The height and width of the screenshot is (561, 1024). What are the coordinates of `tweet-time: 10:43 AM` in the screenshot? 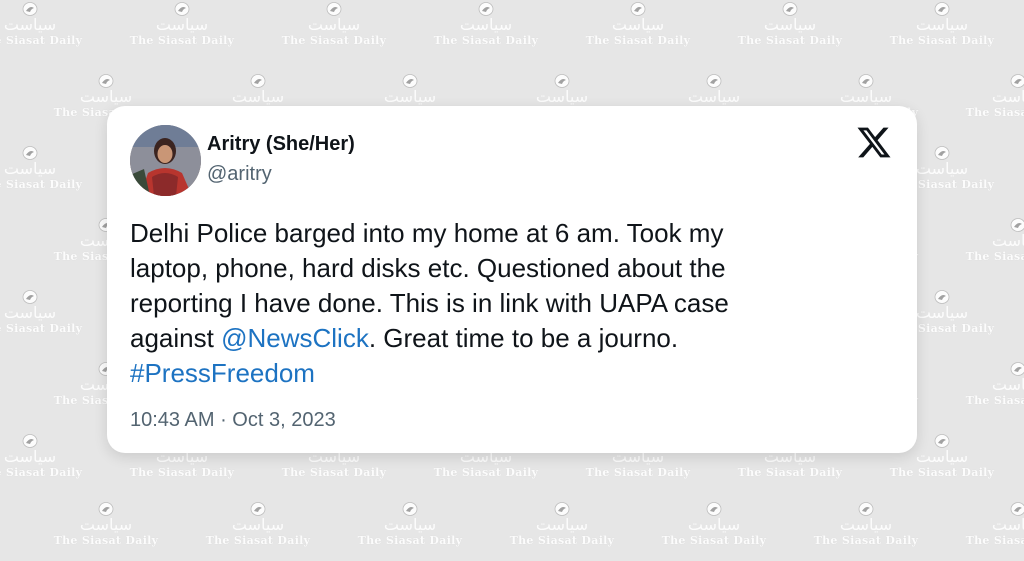 It's located at (172, 420).